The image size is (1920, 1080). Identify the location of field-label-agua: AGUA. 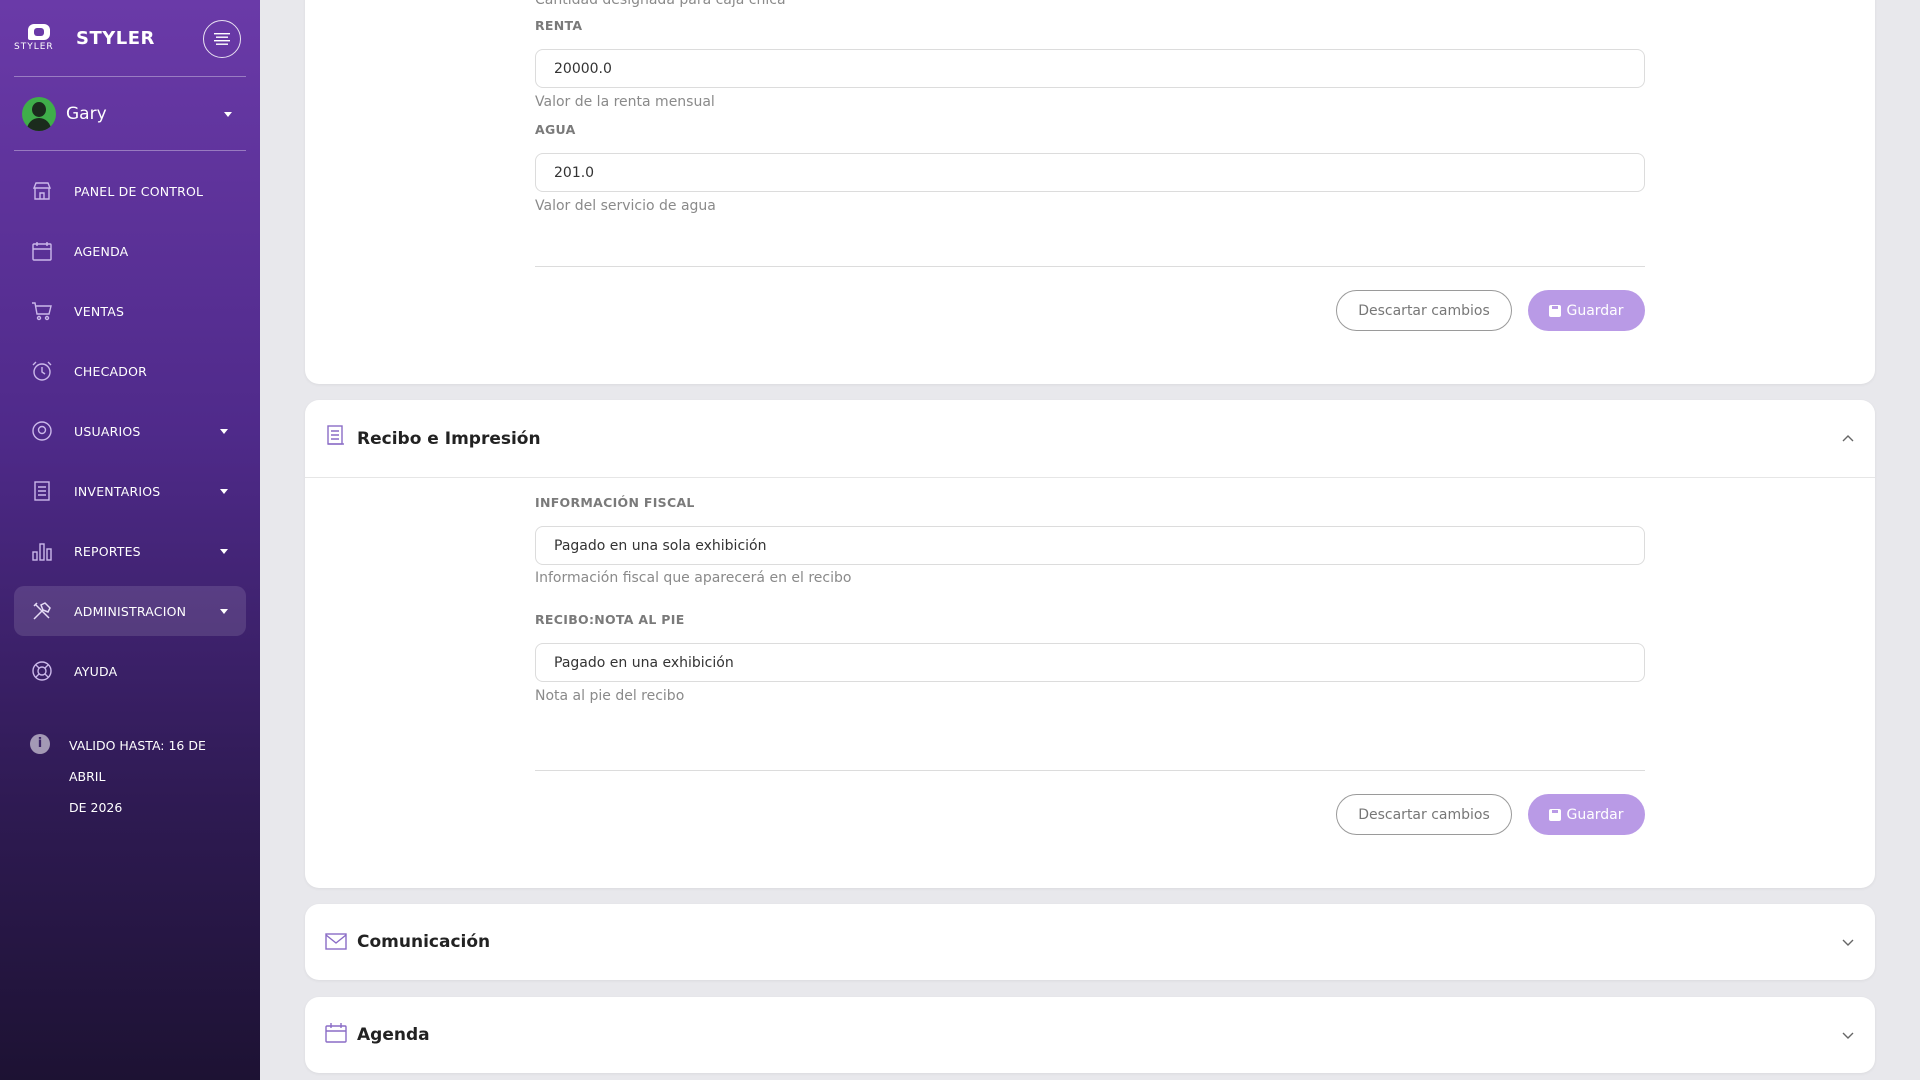
(555, 129).